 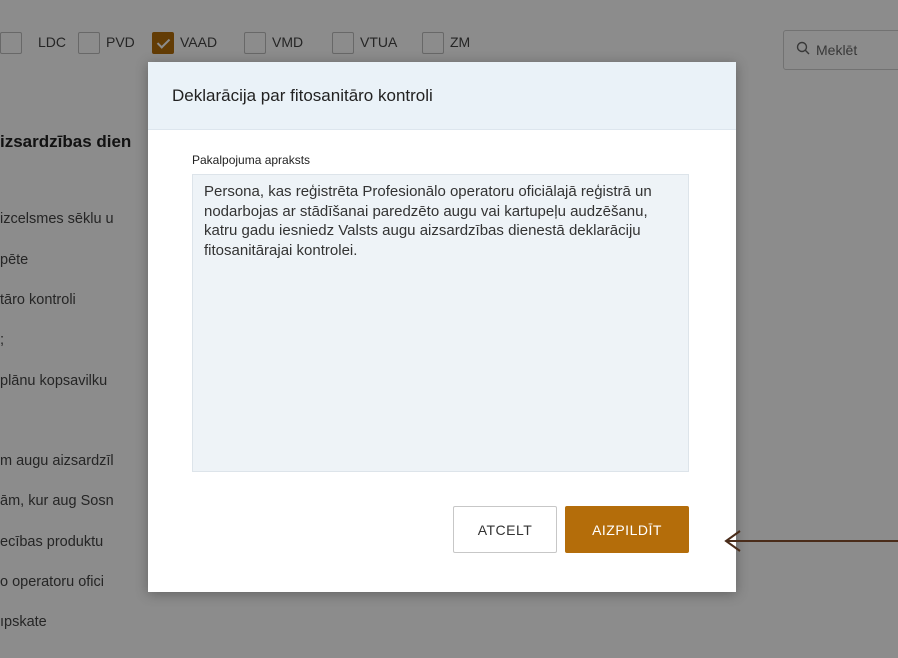 I want to click on arrow-annotation-icon, so click(x=811, y=541).